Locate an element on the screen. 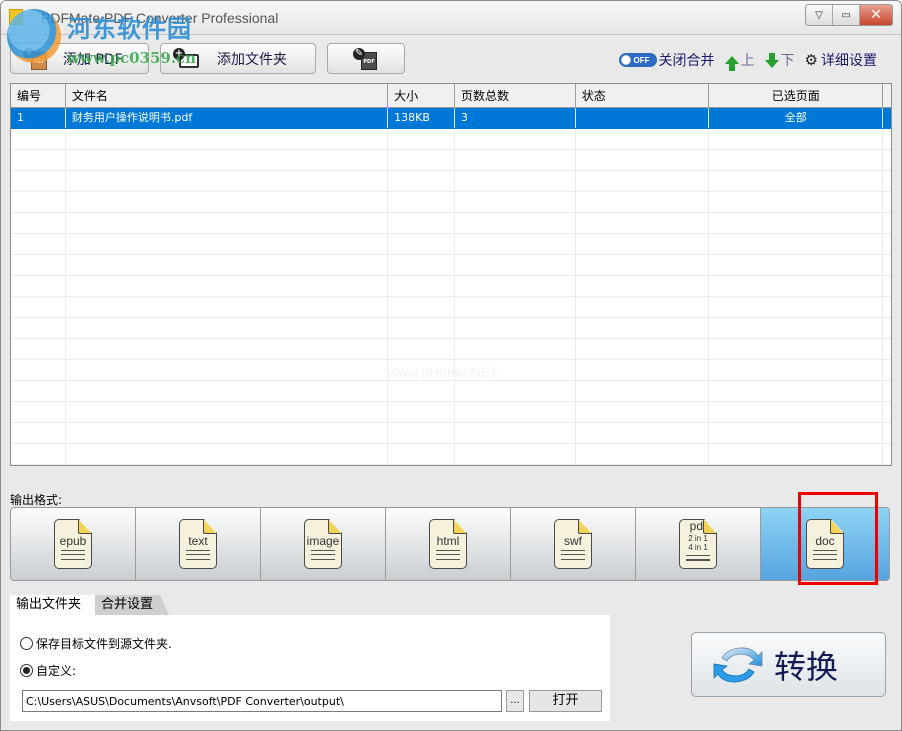  merge-toggle-label: 关闭合并 is located at coordinates (687, 60).